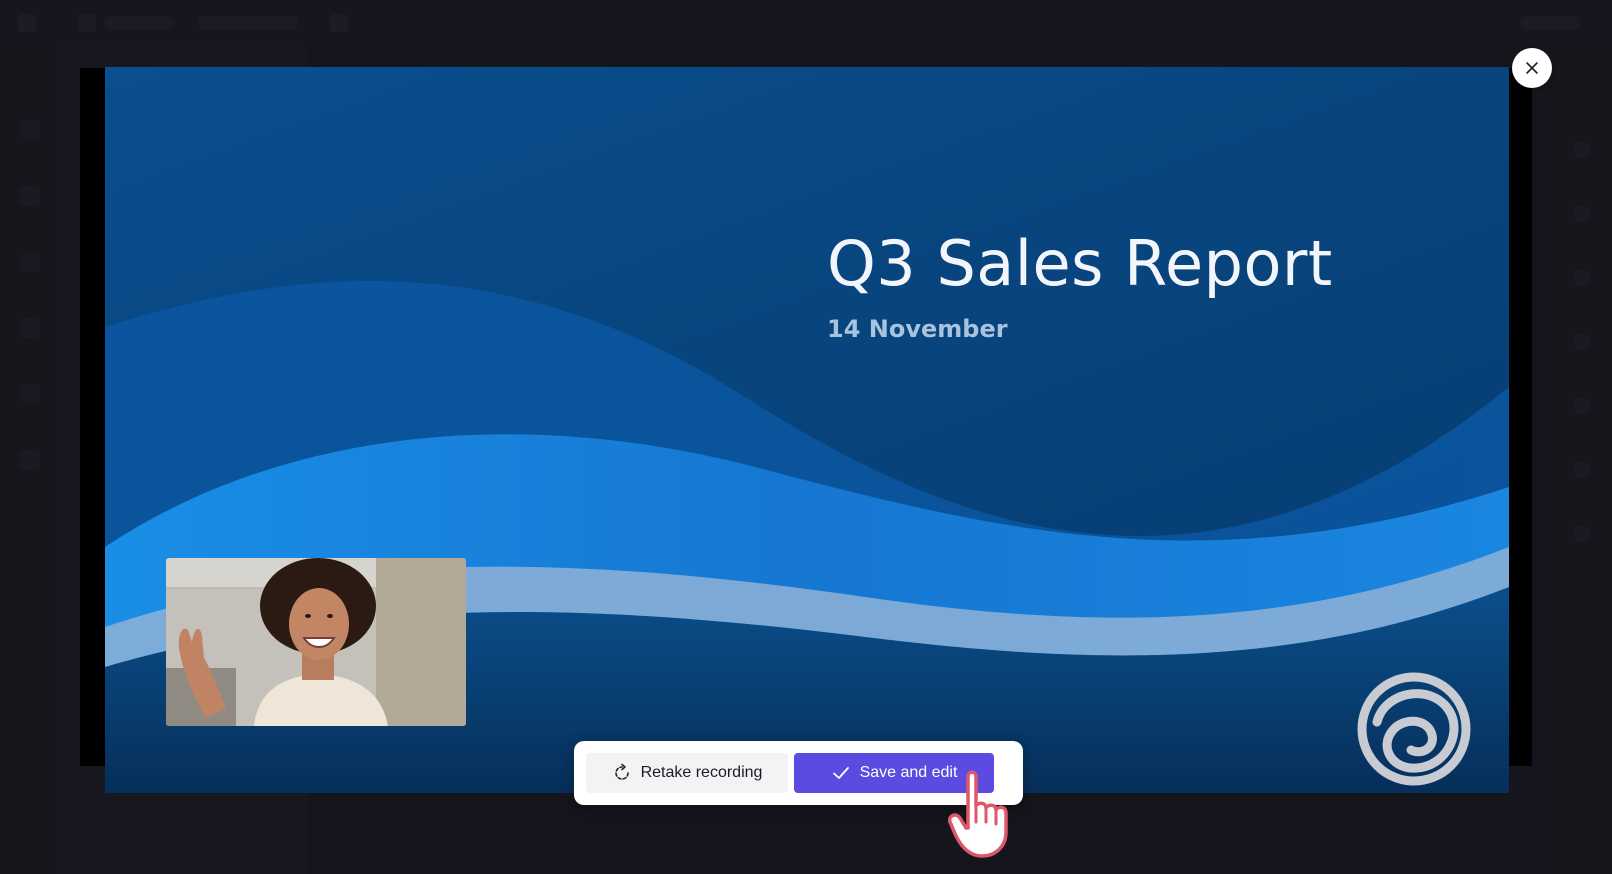 The height and width of the screenshot is (874, 1612). Describe the element at coordinates (917, 329) in the screenshot. I see `slide-subtitle: 14 November` at that location.